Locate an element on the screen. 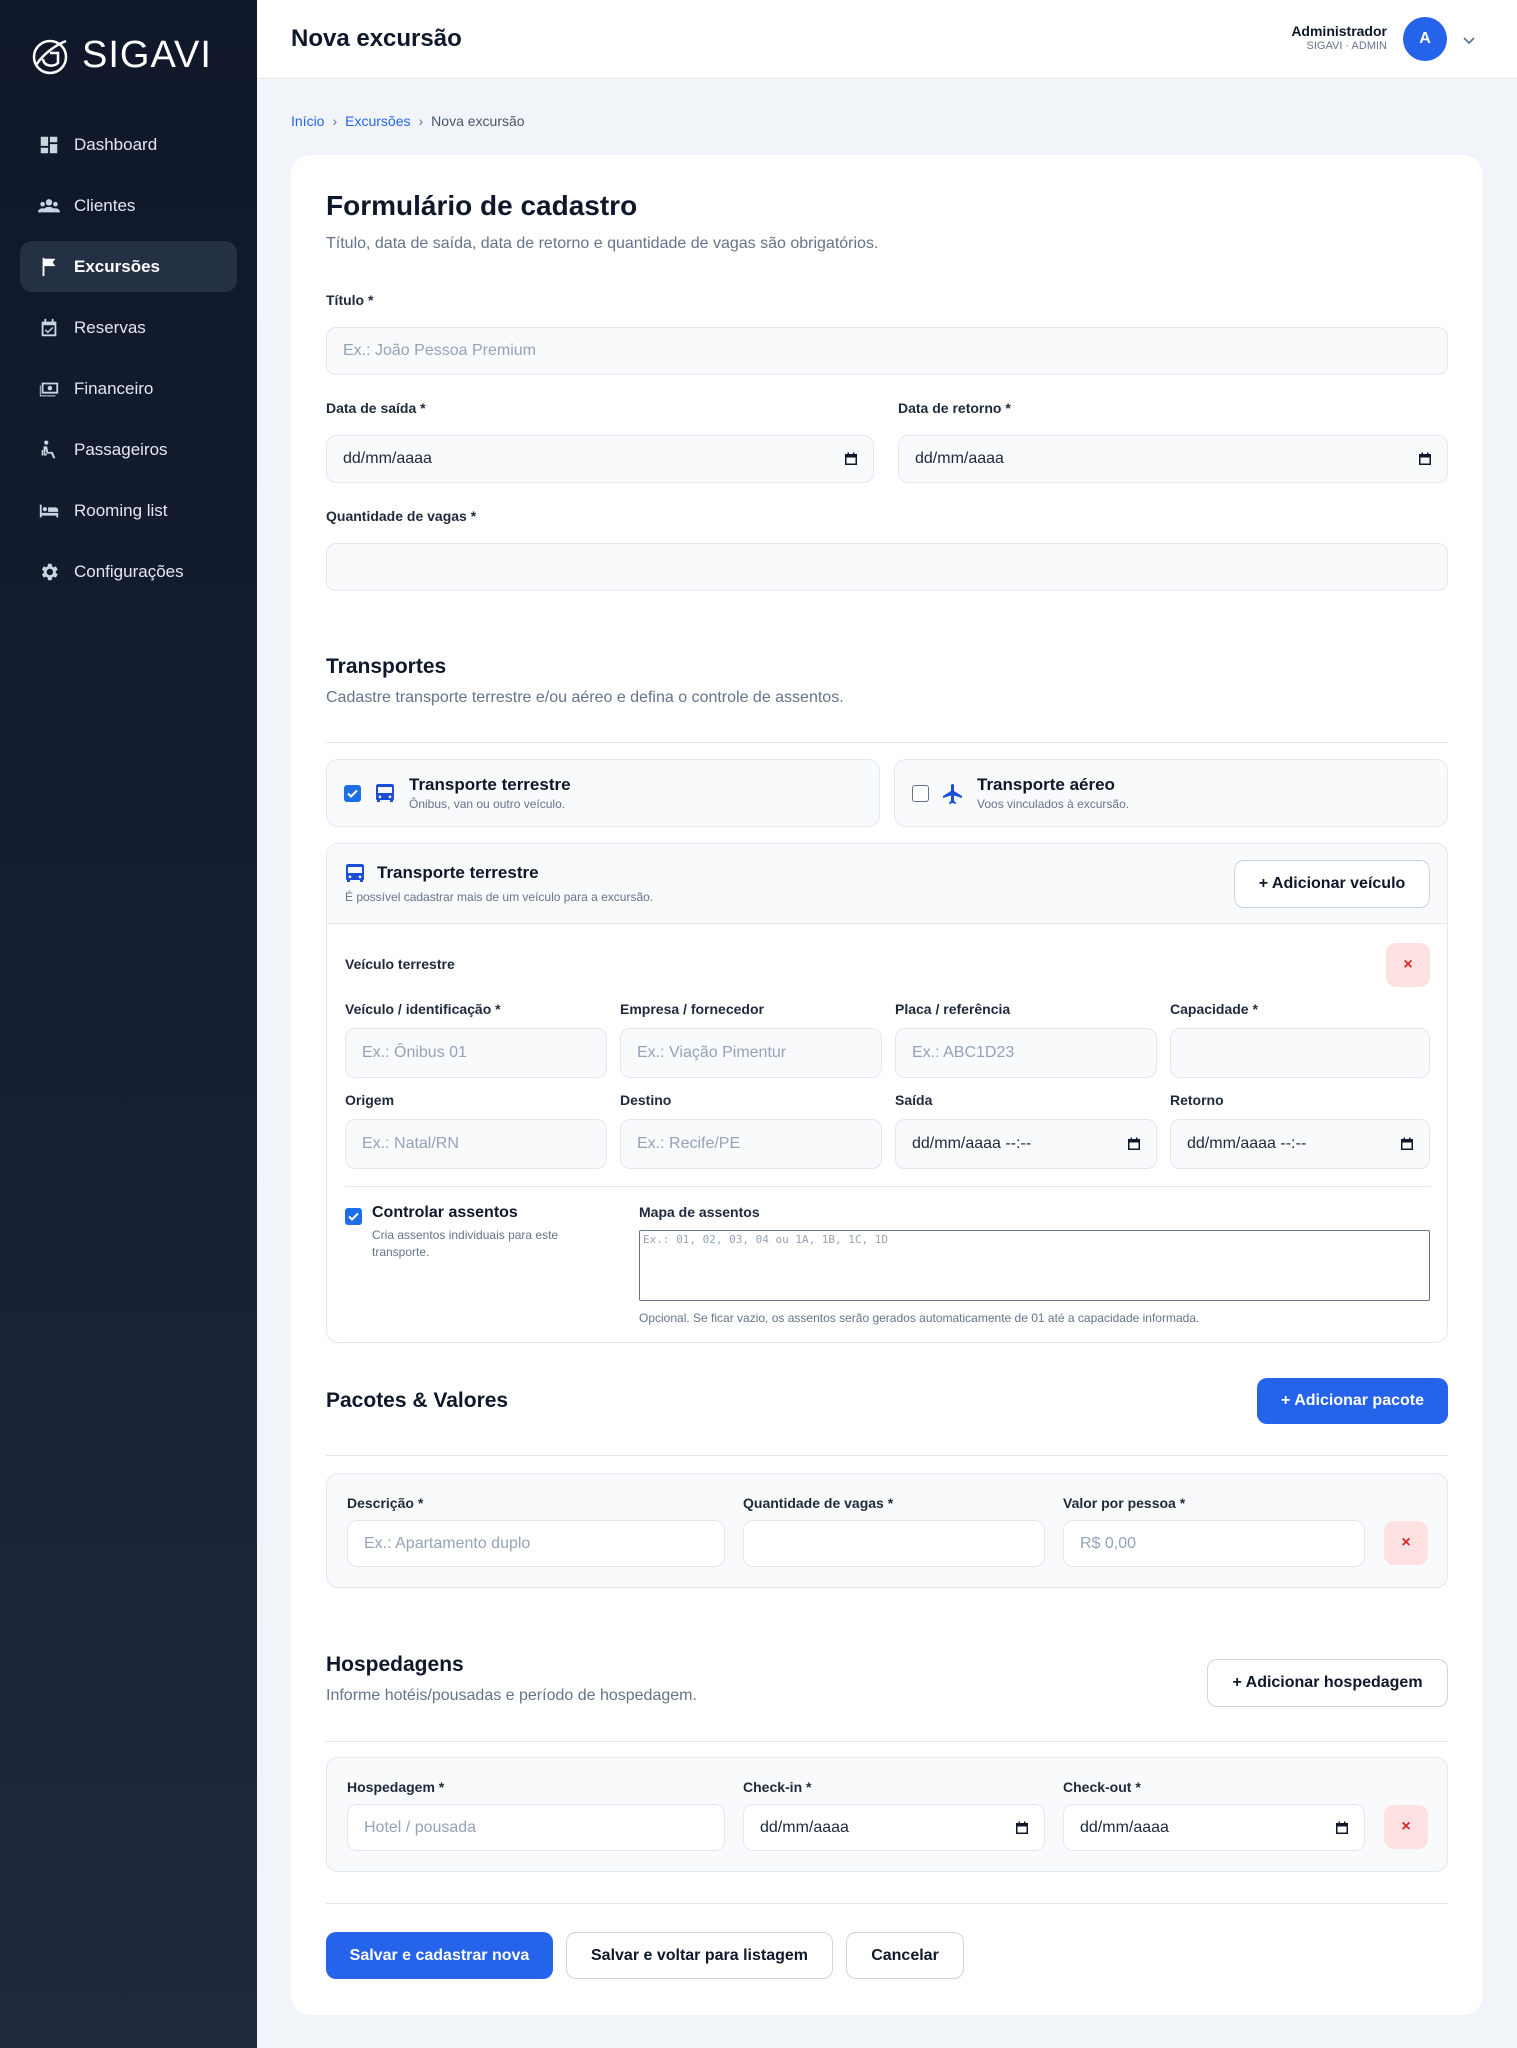  avatar: A is located at coordinates (1425, 39).